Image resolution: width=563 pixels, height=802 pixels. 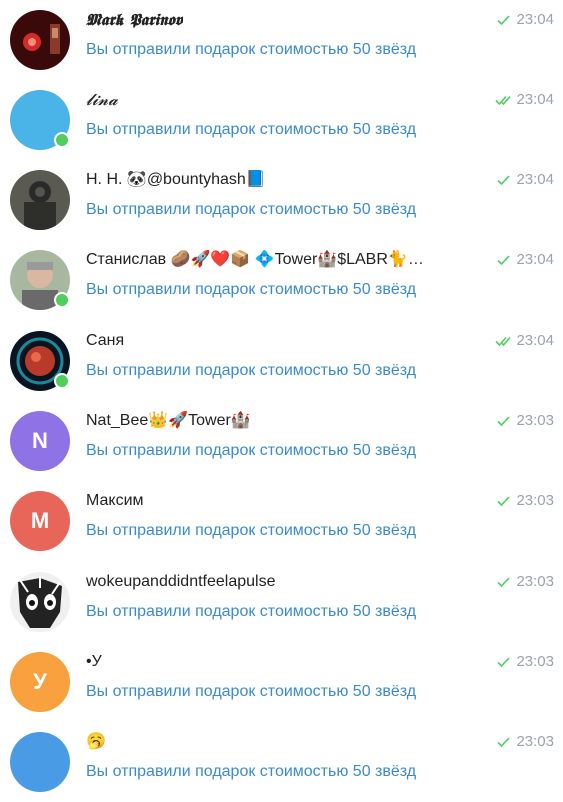 I want to click on avatar: N, so click(x=40, y=441).